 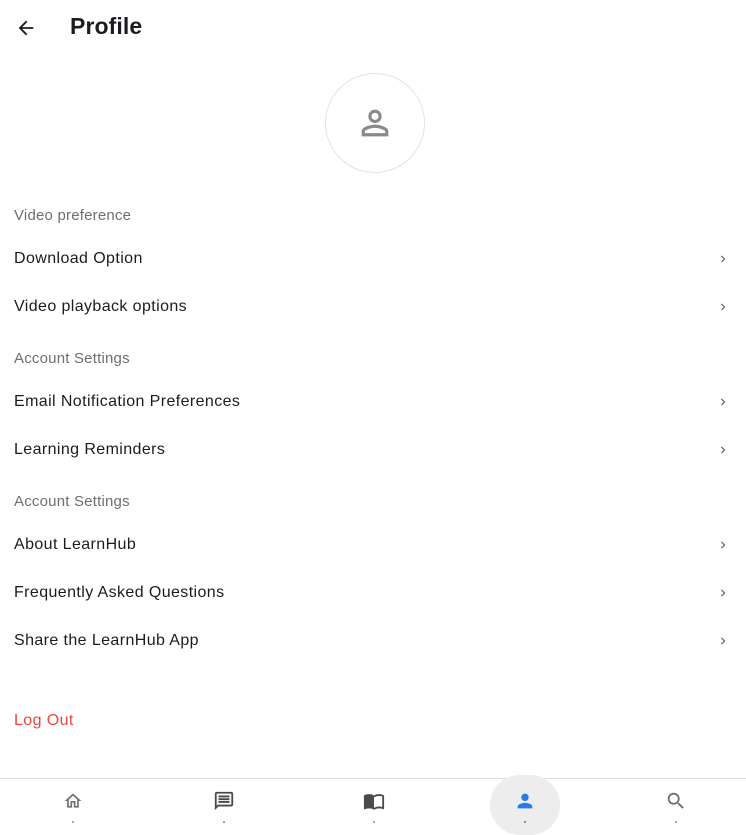 I want to click on section-header-account-settings: Account Settings, so click(x=72, y=358).